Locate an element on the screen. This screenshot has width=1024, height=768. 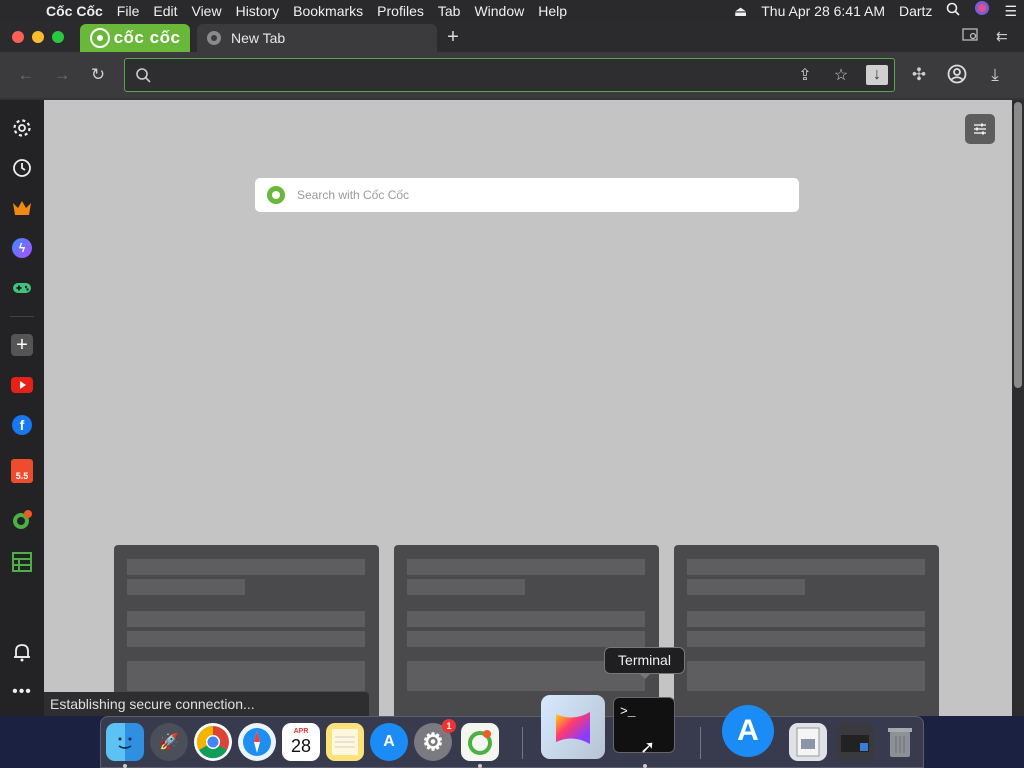
window-minimize-button is located at coordinates (38, 37).